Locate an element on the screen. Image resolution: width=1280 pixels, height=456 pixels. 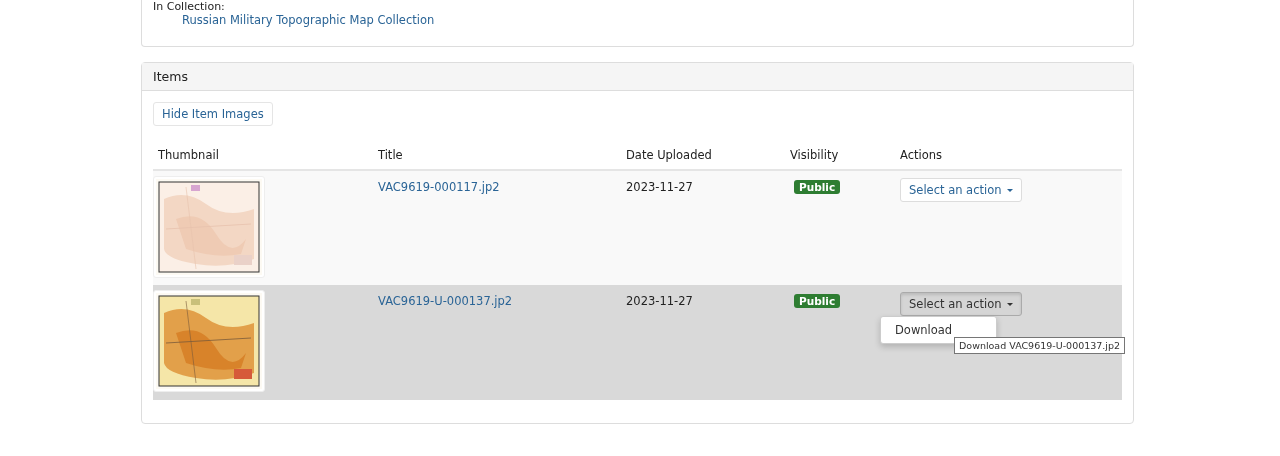
tooltip: Download VAC9619-U-000137.jp2 is located at coordinates (1040, 345).